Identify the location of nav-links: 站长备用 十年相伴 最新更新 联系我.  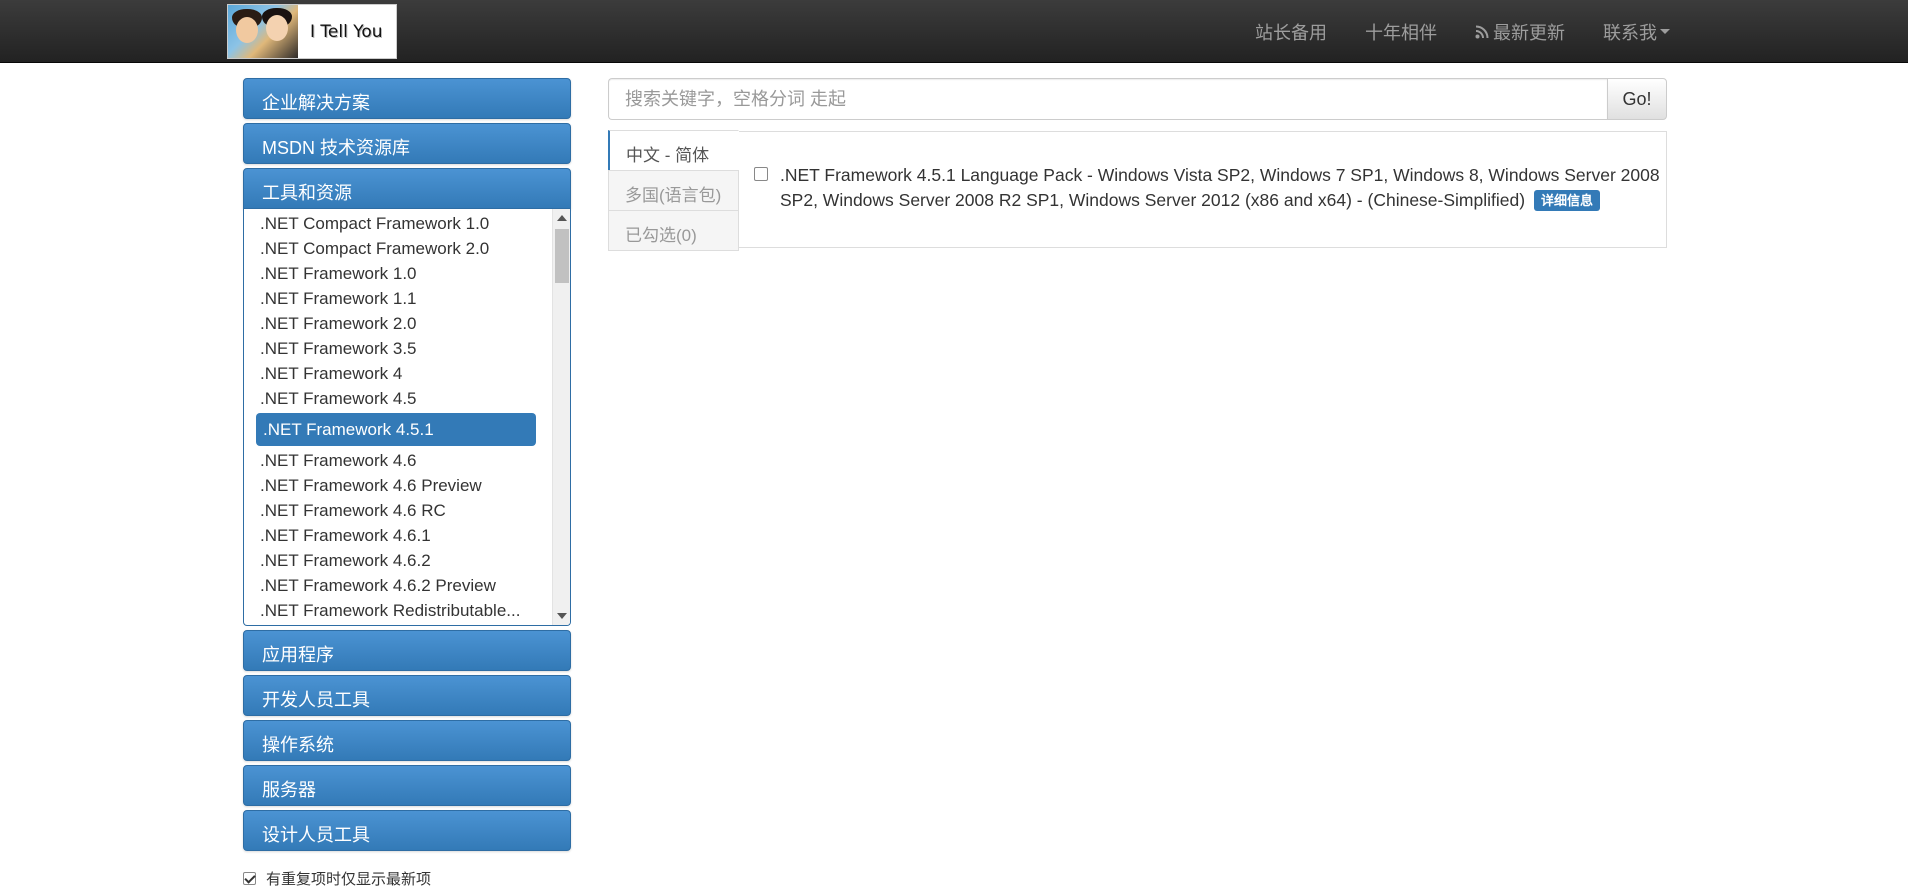
(1443, 31).